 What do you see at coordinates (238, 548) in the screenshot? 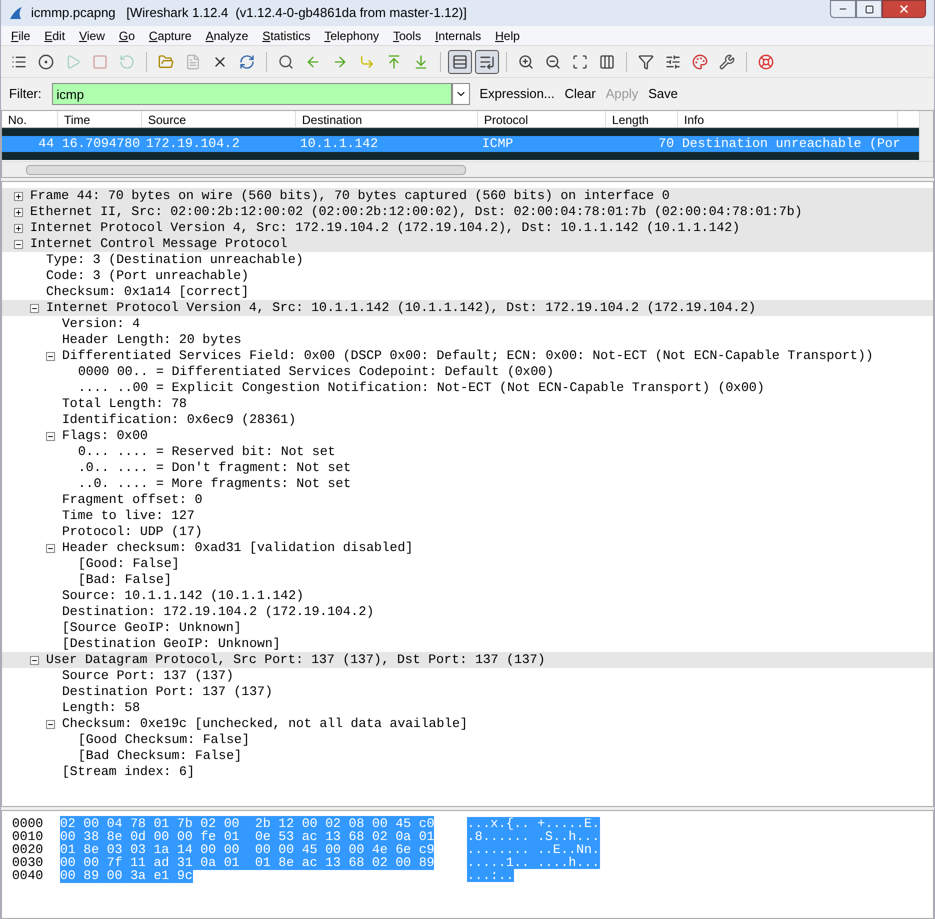
I see `tree-item: Header checksum: 0xad31 [validation disabled]` at bounding box center [238, 548].